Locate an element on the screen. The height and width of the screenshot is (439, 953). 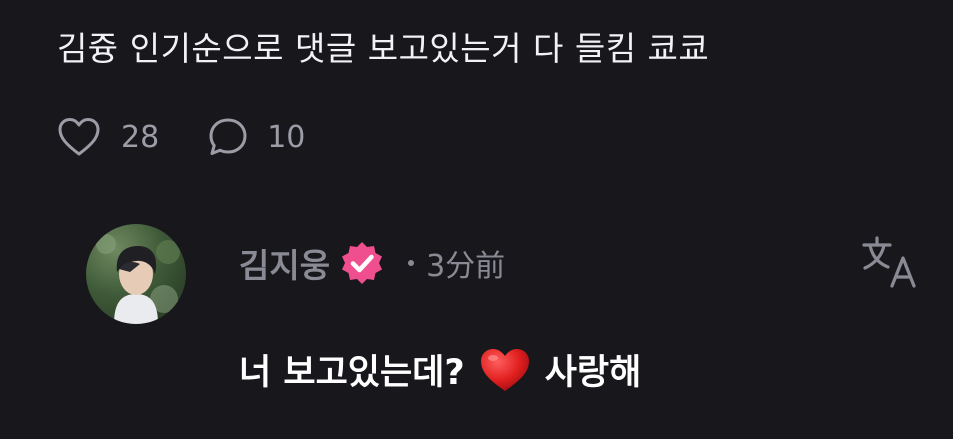
comment-count: 10 is located at coordinates (286, 137).